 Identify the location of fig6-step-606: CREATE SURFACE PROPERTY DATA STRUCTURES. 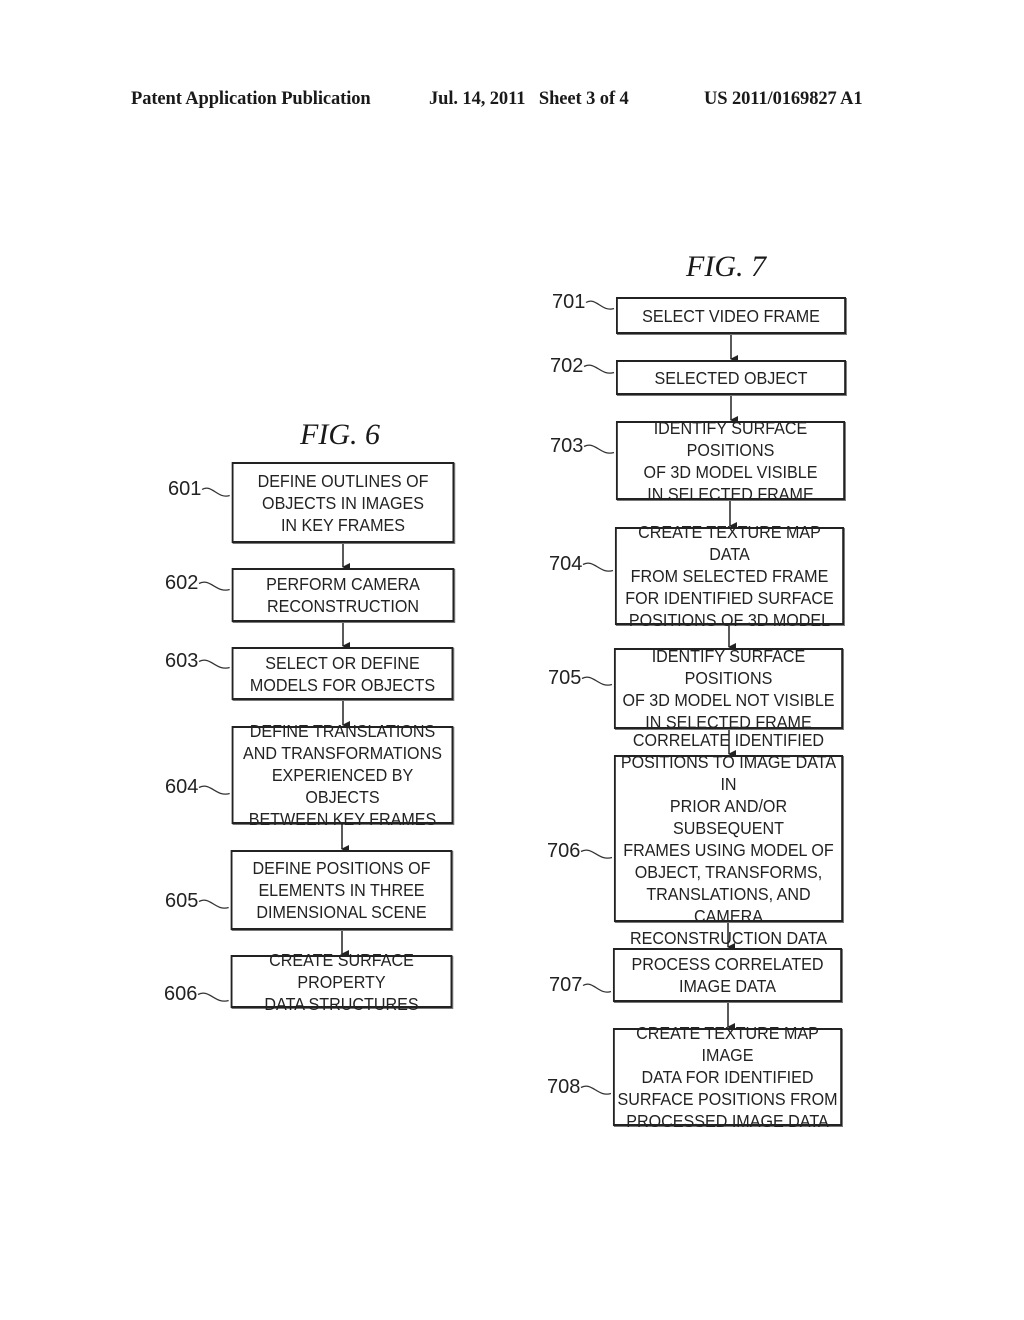
(341, 982).